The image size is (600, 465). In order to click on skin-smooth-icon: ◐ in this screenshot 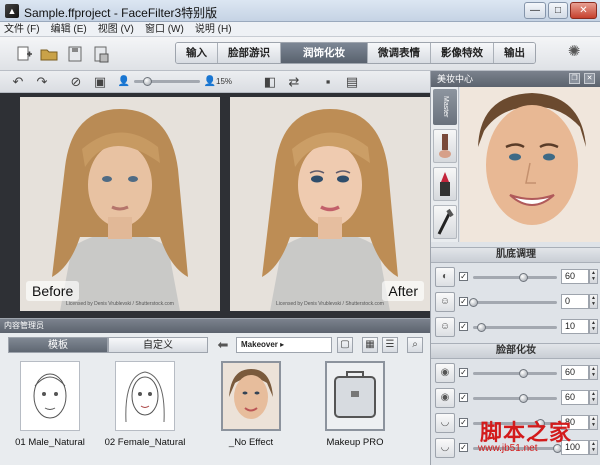, I will do `click(445, 277)`.